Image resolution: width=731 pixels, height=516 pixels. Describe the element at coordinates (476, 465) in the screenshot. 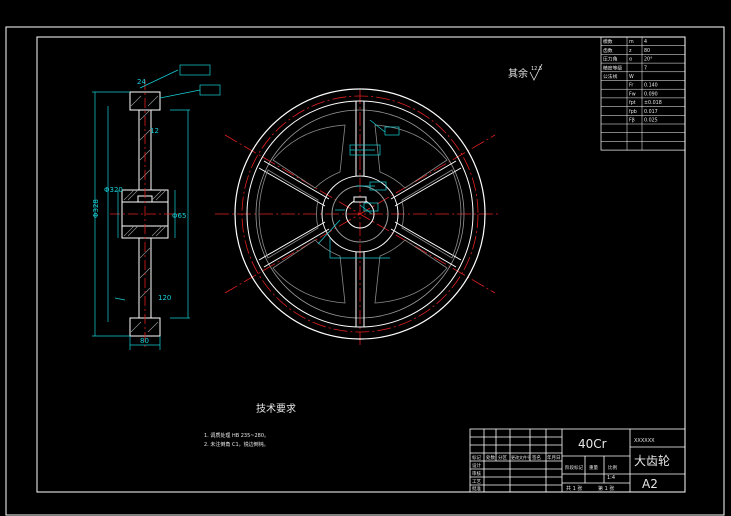

I see `label-design: 设计` at that location.